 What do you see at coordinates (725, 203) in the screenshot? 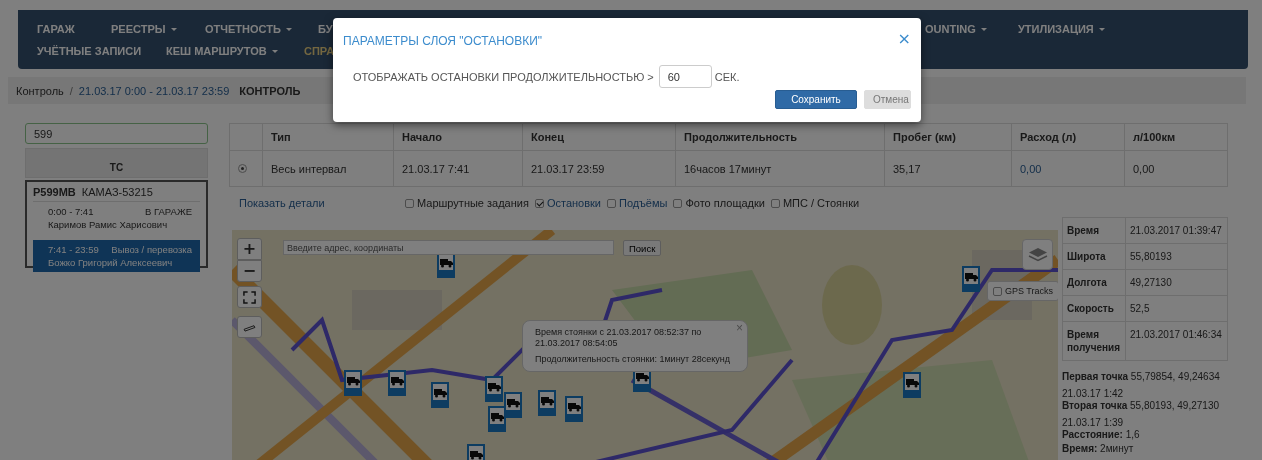
I see `layer-label: Фото площадки` at bounding box center [725, 203].